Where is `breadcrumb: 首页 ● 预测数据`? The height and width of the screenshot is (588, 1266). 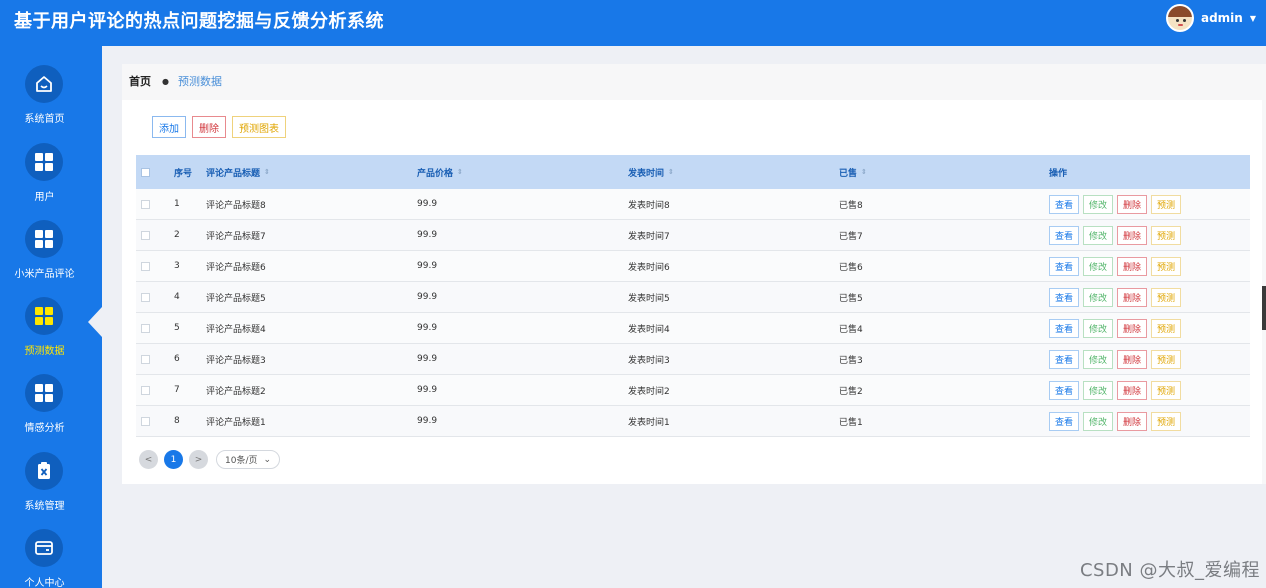
breadcrumb: 首页 ● 预测数据 is located at coordinates (175, 81).